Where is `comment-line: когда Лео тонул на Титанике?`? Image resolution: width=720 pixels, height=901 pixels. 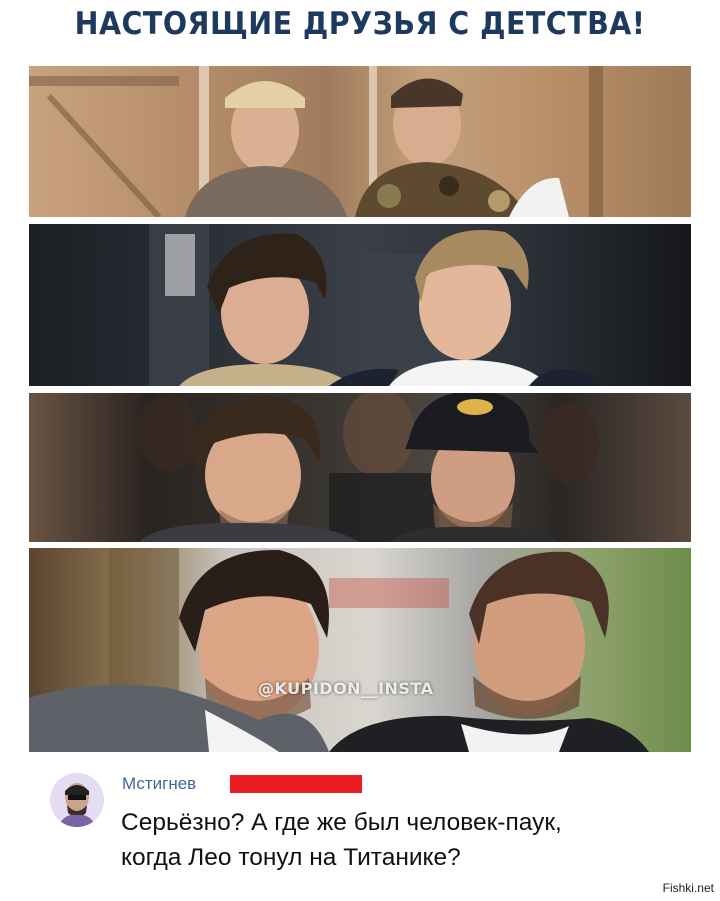 comment-line: когда Лео тонул на Титанике? is located at coordinates (291, 857).